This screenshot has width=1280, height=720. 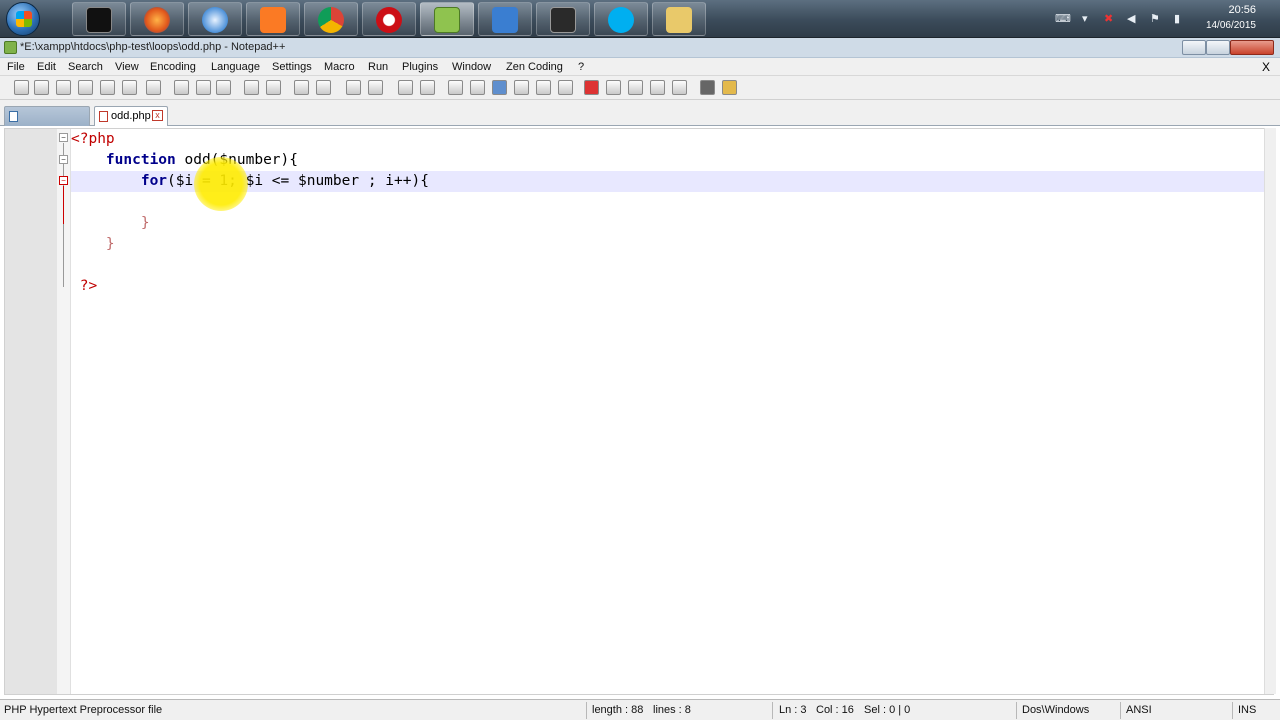 What do you see at coordinates (46, 67) in the screenshot?
I see `menu-edit: Edit` at bounding box center [46, 67].